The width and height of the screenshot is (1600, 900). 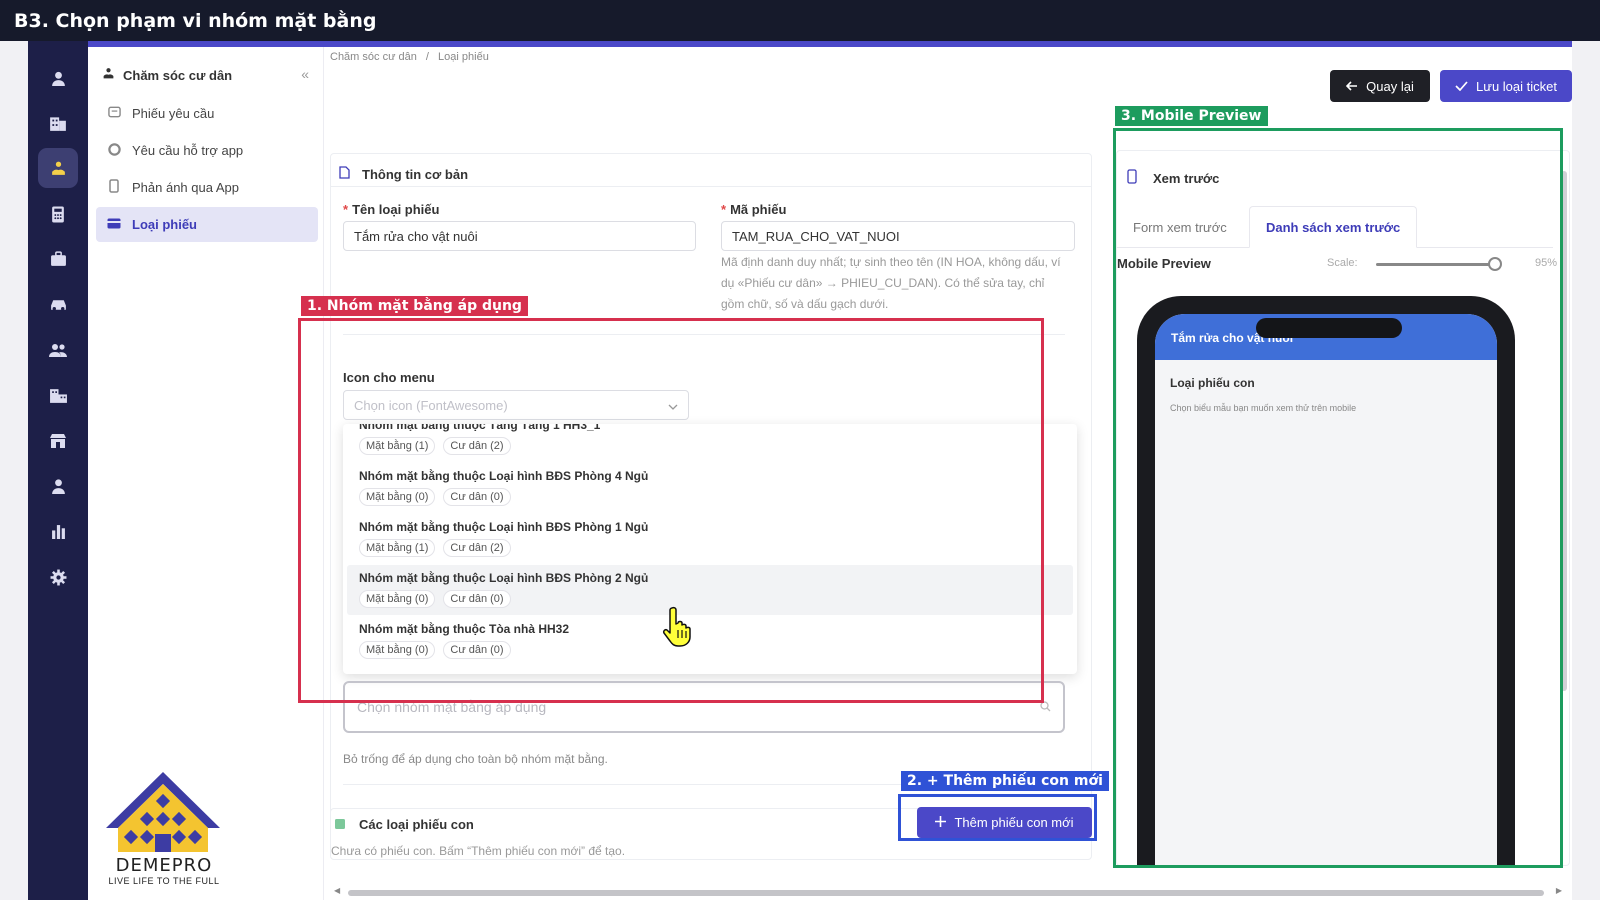 I want to click on sidebar-item-label: Loại phiếu, so click(x=164, y=224).